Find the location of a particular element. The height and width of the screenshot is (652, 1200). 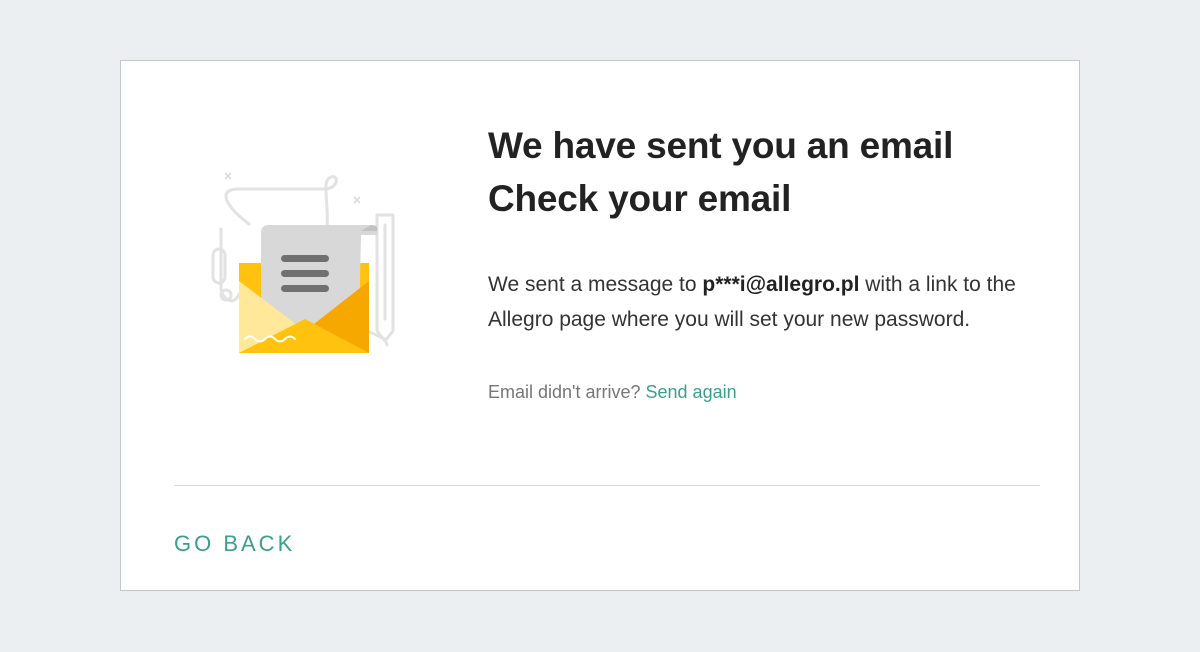

go-back-button: GO BACK is located at coordinates (234, 544).